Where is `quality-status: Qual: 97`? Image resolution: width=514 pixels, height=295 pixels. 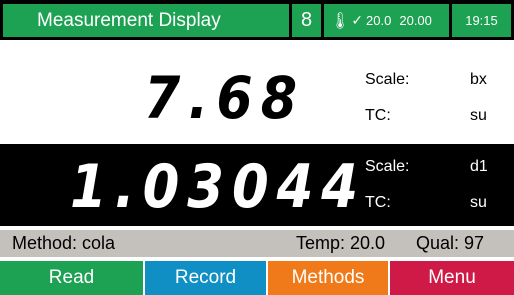 quality-status: Qual: 97 is located at coordinates (450, 243).